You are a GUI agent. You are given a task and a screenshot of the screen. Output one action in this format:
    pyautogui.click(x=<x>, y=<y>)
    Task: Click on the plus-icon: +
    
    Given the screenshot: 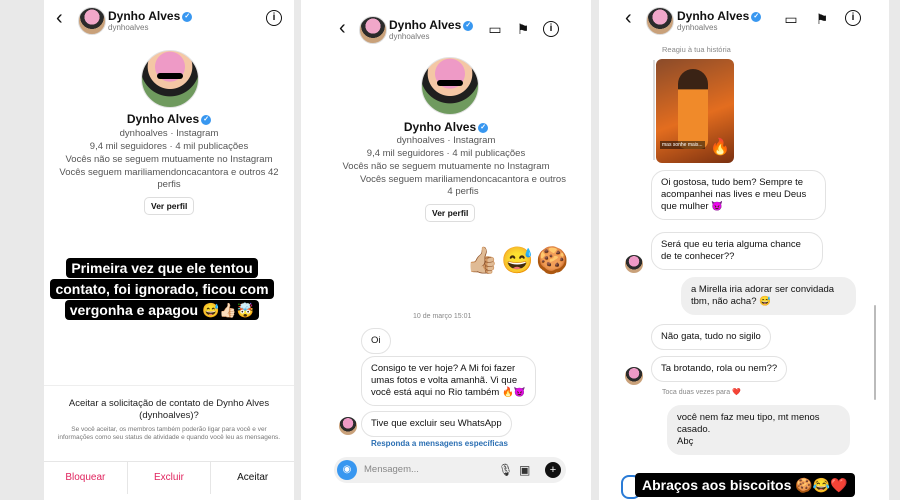 What is the action you would take?
    pyautogui.click(x=553, y=470)
    